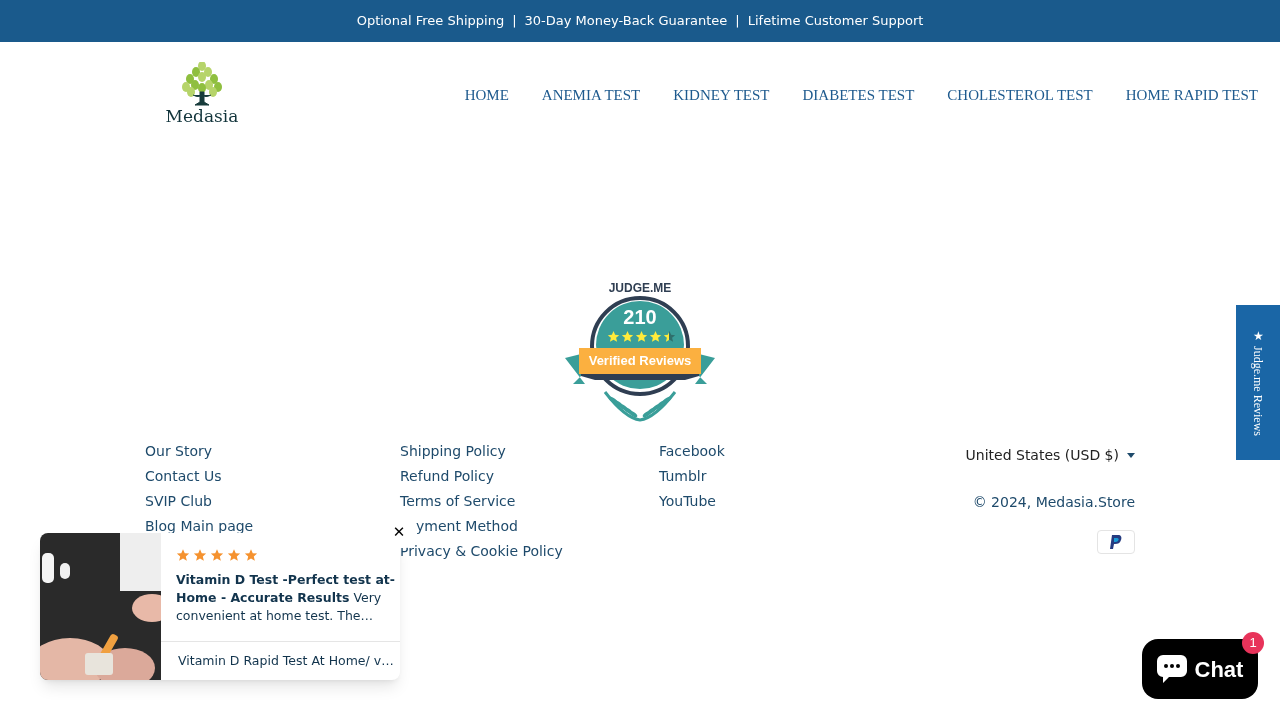 This screenshot has height=720, width=1280. What do you see at coordinates (858, 95) in the screenshot?
I see `nav-link: DIABETES TEST` at bounding box center [858, 95].